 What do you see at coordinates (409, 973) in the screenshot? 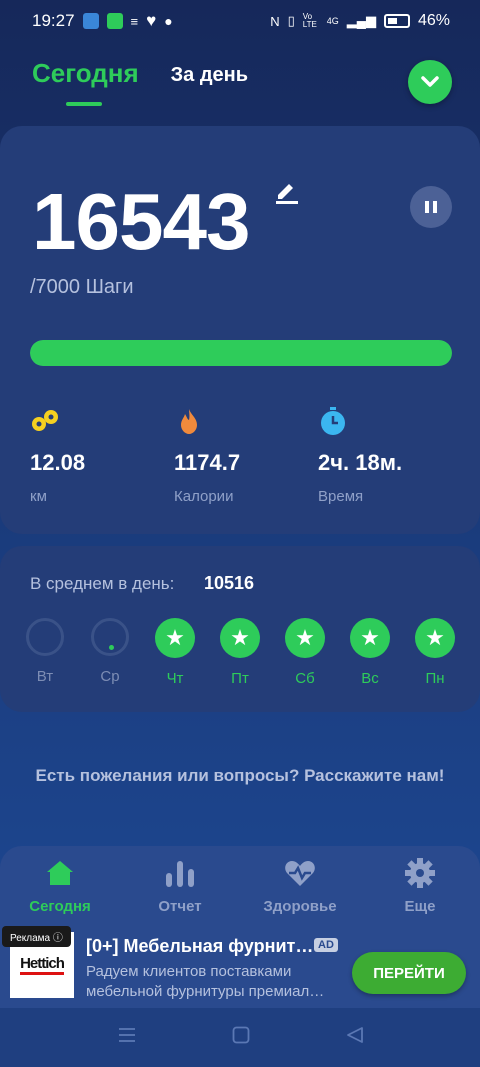
I see `ad-go-button: ПЕРЕЙТИ` at bounding box center [409, 973].